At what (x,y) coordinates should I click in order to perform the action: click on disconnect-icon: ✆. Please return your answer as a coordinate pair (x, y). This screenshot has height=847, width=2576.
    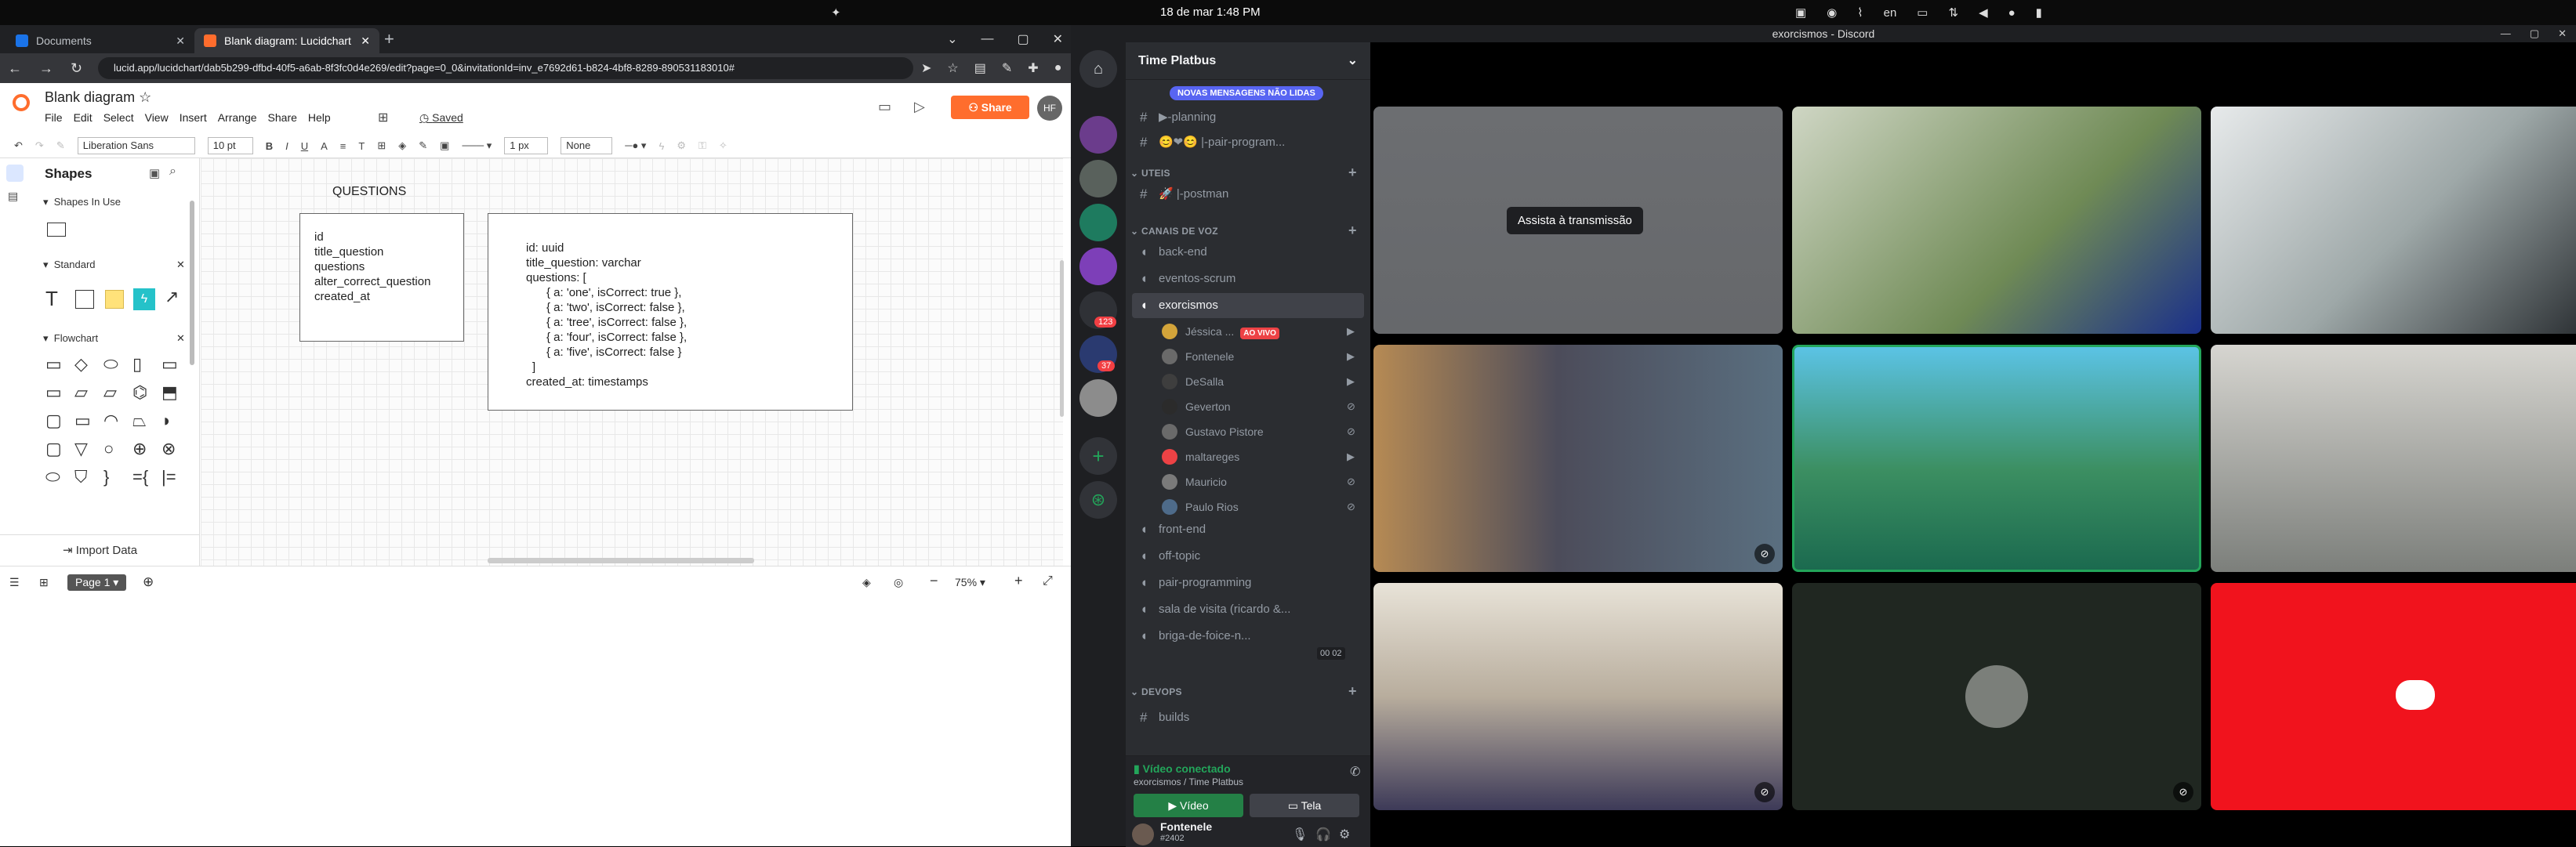
    Looking at the image, I should click on (1355, 772).